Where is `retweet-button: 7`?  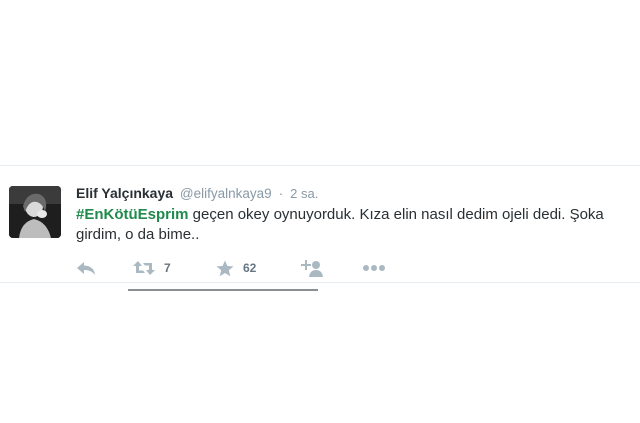
retweet-button: 7 is located at coordinates (152, 268).